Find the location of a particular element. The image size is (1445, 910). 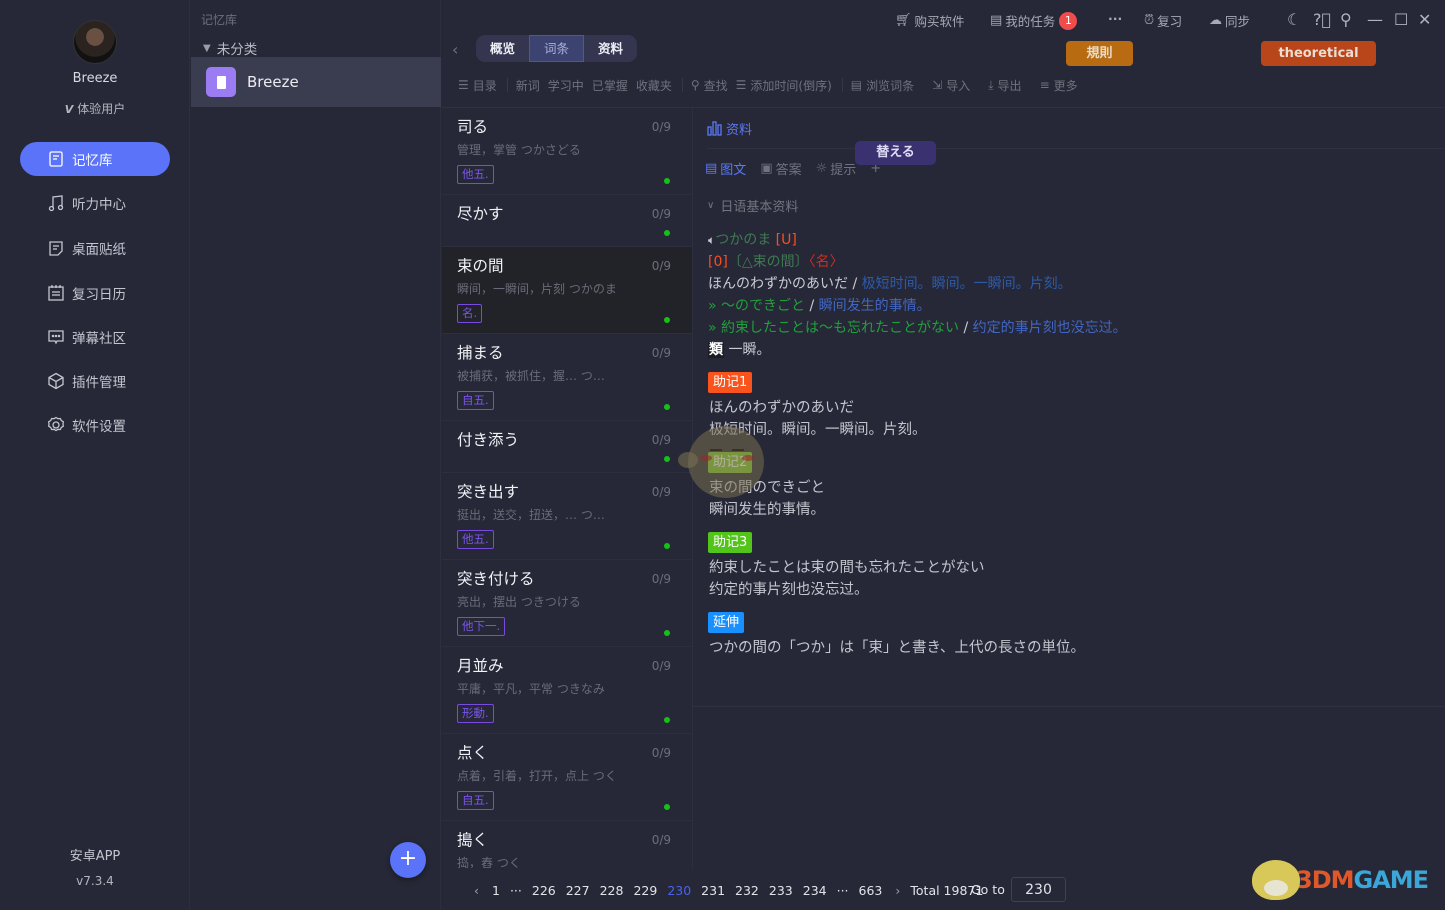

tab-entries: 词条 is located at coordinates (557, 48).